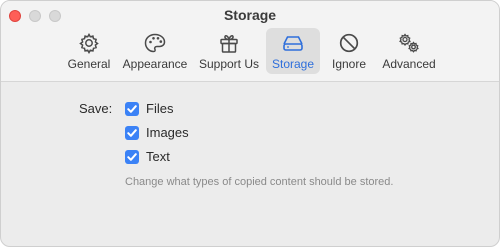 This screenshot has width=500, height=247. I want to click on prohibited-icon, so click(349, 43).